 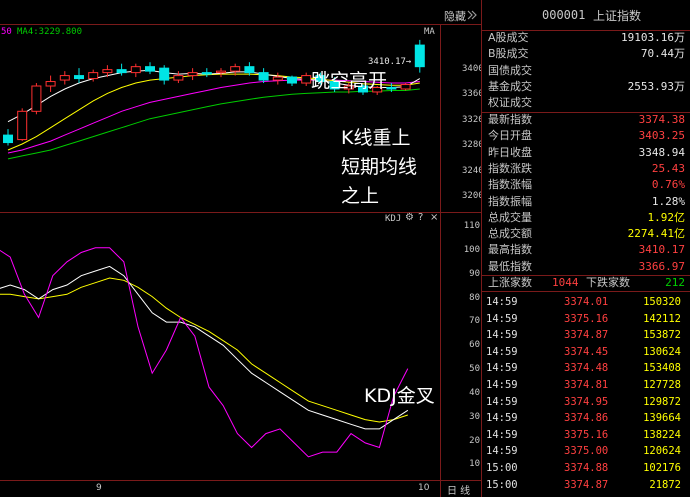 What do you see at coordinates (662, 54) in the screenshot?
I see `quote-value: 70.44万` at bounding box center [662, 54].